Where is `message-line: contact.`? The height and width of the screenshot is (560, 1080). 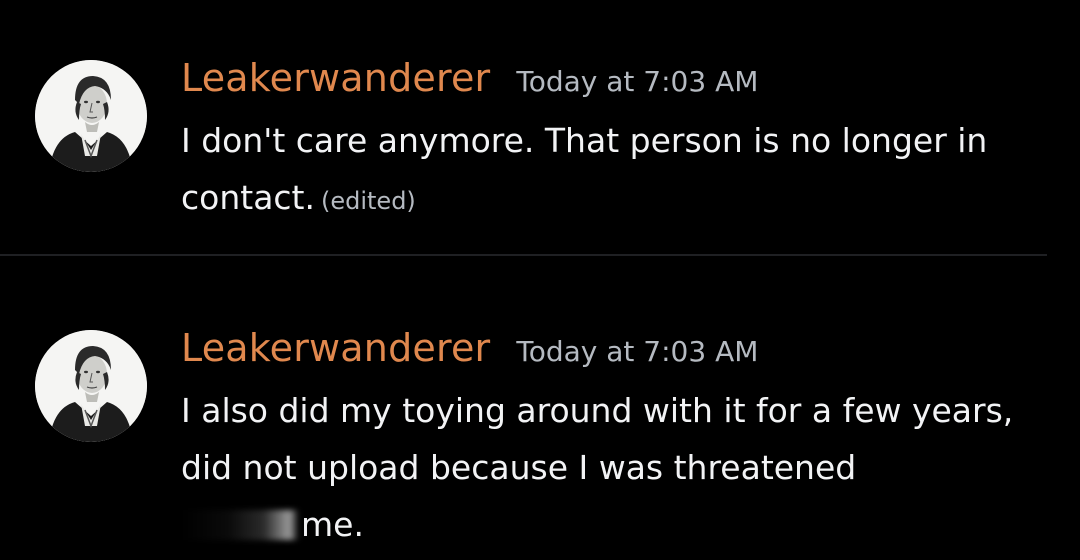 message-line: contact. is located at coordinates (248, 197).